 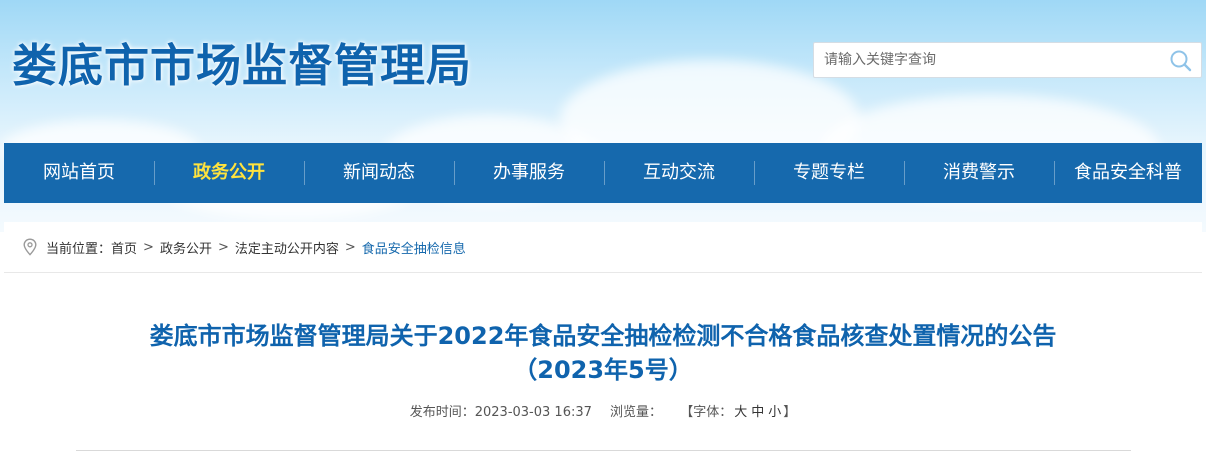 I want to click on nav-item-food-safety: 食品安全科普, so click(x=1128, y=173).